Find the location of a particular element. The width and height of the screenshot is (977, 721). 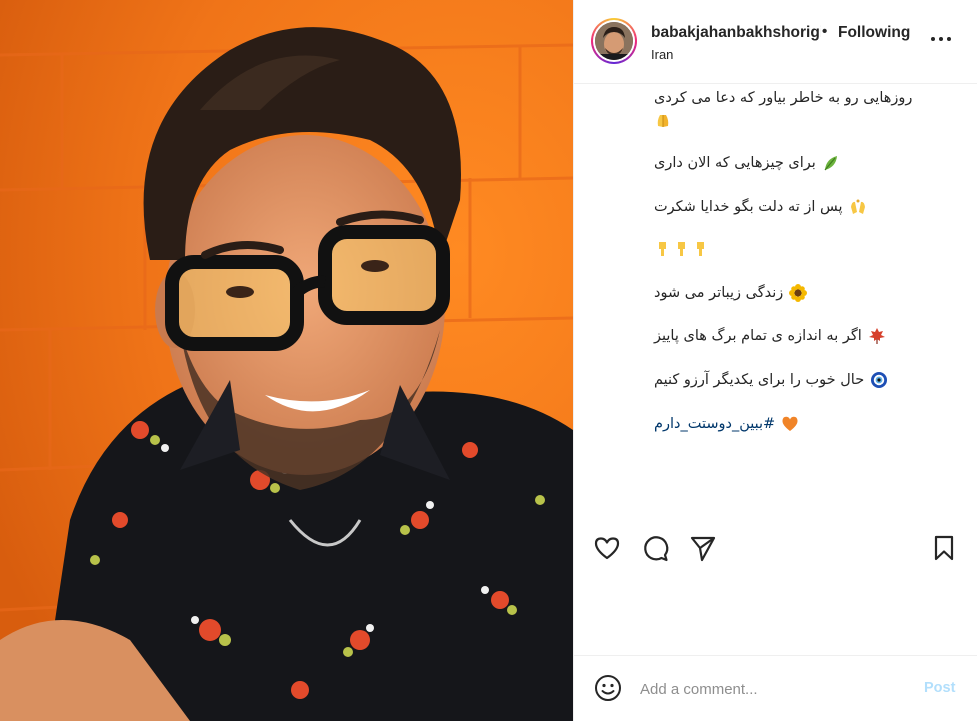

hashtag-link: #ببین_دوستت_دارم is located at coordinates (714, 424).